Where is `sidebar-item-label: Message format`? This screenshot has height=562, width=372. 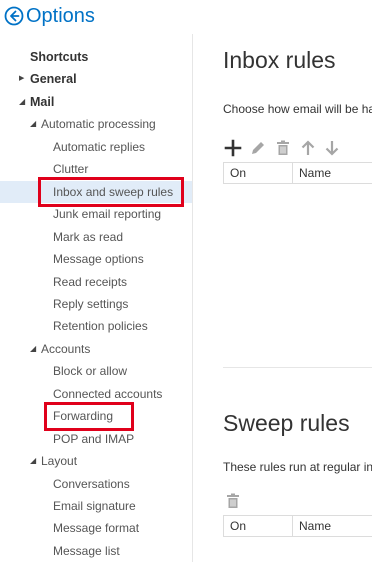
sidebar-item-label: Message format is located at coordinates (96, 528).